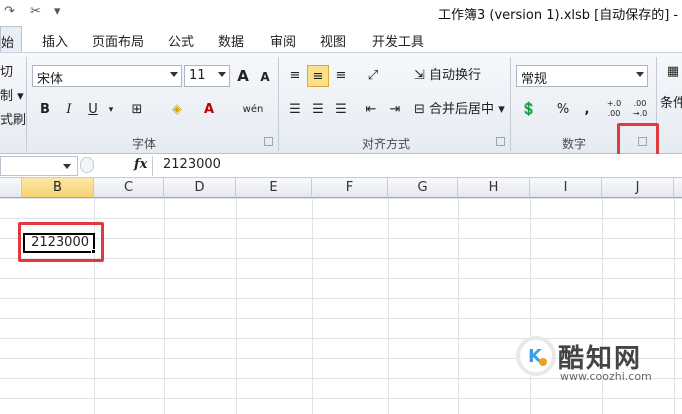 The image size is (682, 414). What do you see at coordinates (231, 40) in the screenshot?
I see `tab-data: 数据` at bounding box center [231, 40].